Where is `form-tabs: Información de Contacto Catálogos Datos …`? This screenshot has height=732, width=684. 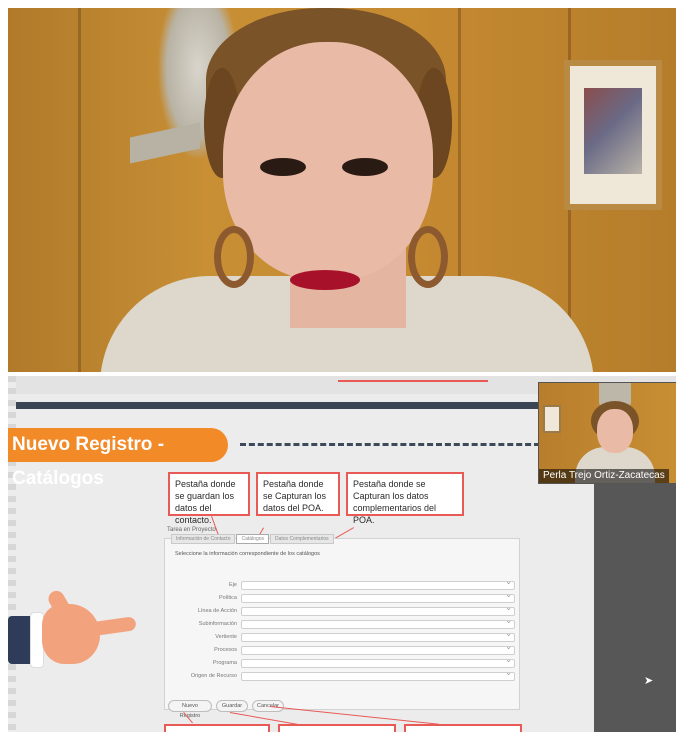
form-tabs: Información de Contacto Catálogos Datos … is located at coordinates (253, 539).